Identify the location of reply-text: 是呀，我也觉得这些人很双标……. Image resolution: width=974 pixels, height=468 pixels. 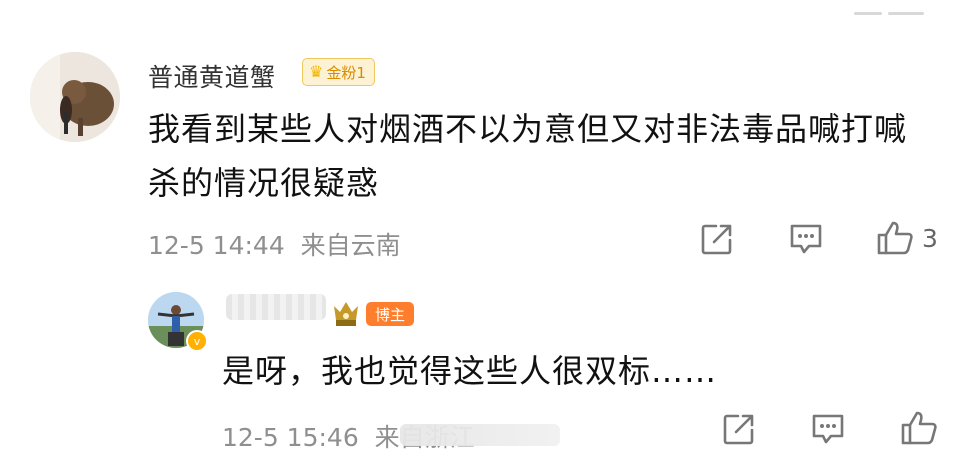
(470, 371).